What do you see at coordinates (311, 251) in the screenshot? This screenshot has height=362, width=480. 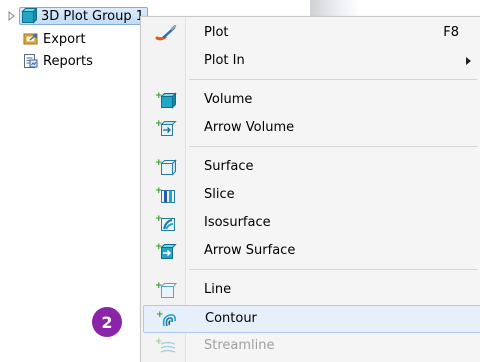 I see `menu-item-arrow-surface: + Arrow Surface` at bounding box center [311, 251].